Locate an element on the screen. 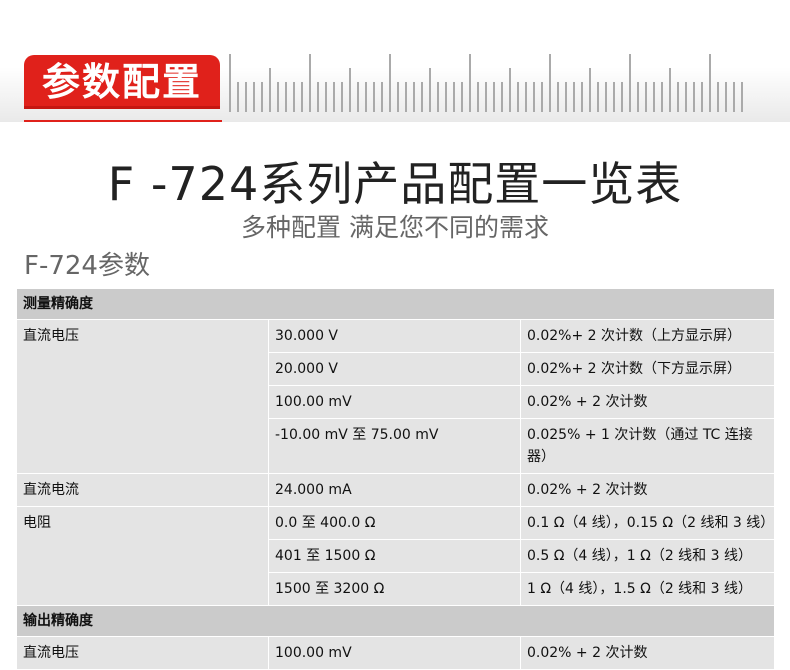 The image size is (790, 670). page-title: F -724系列产品配置一览表 is located at coordinates (395, 184).